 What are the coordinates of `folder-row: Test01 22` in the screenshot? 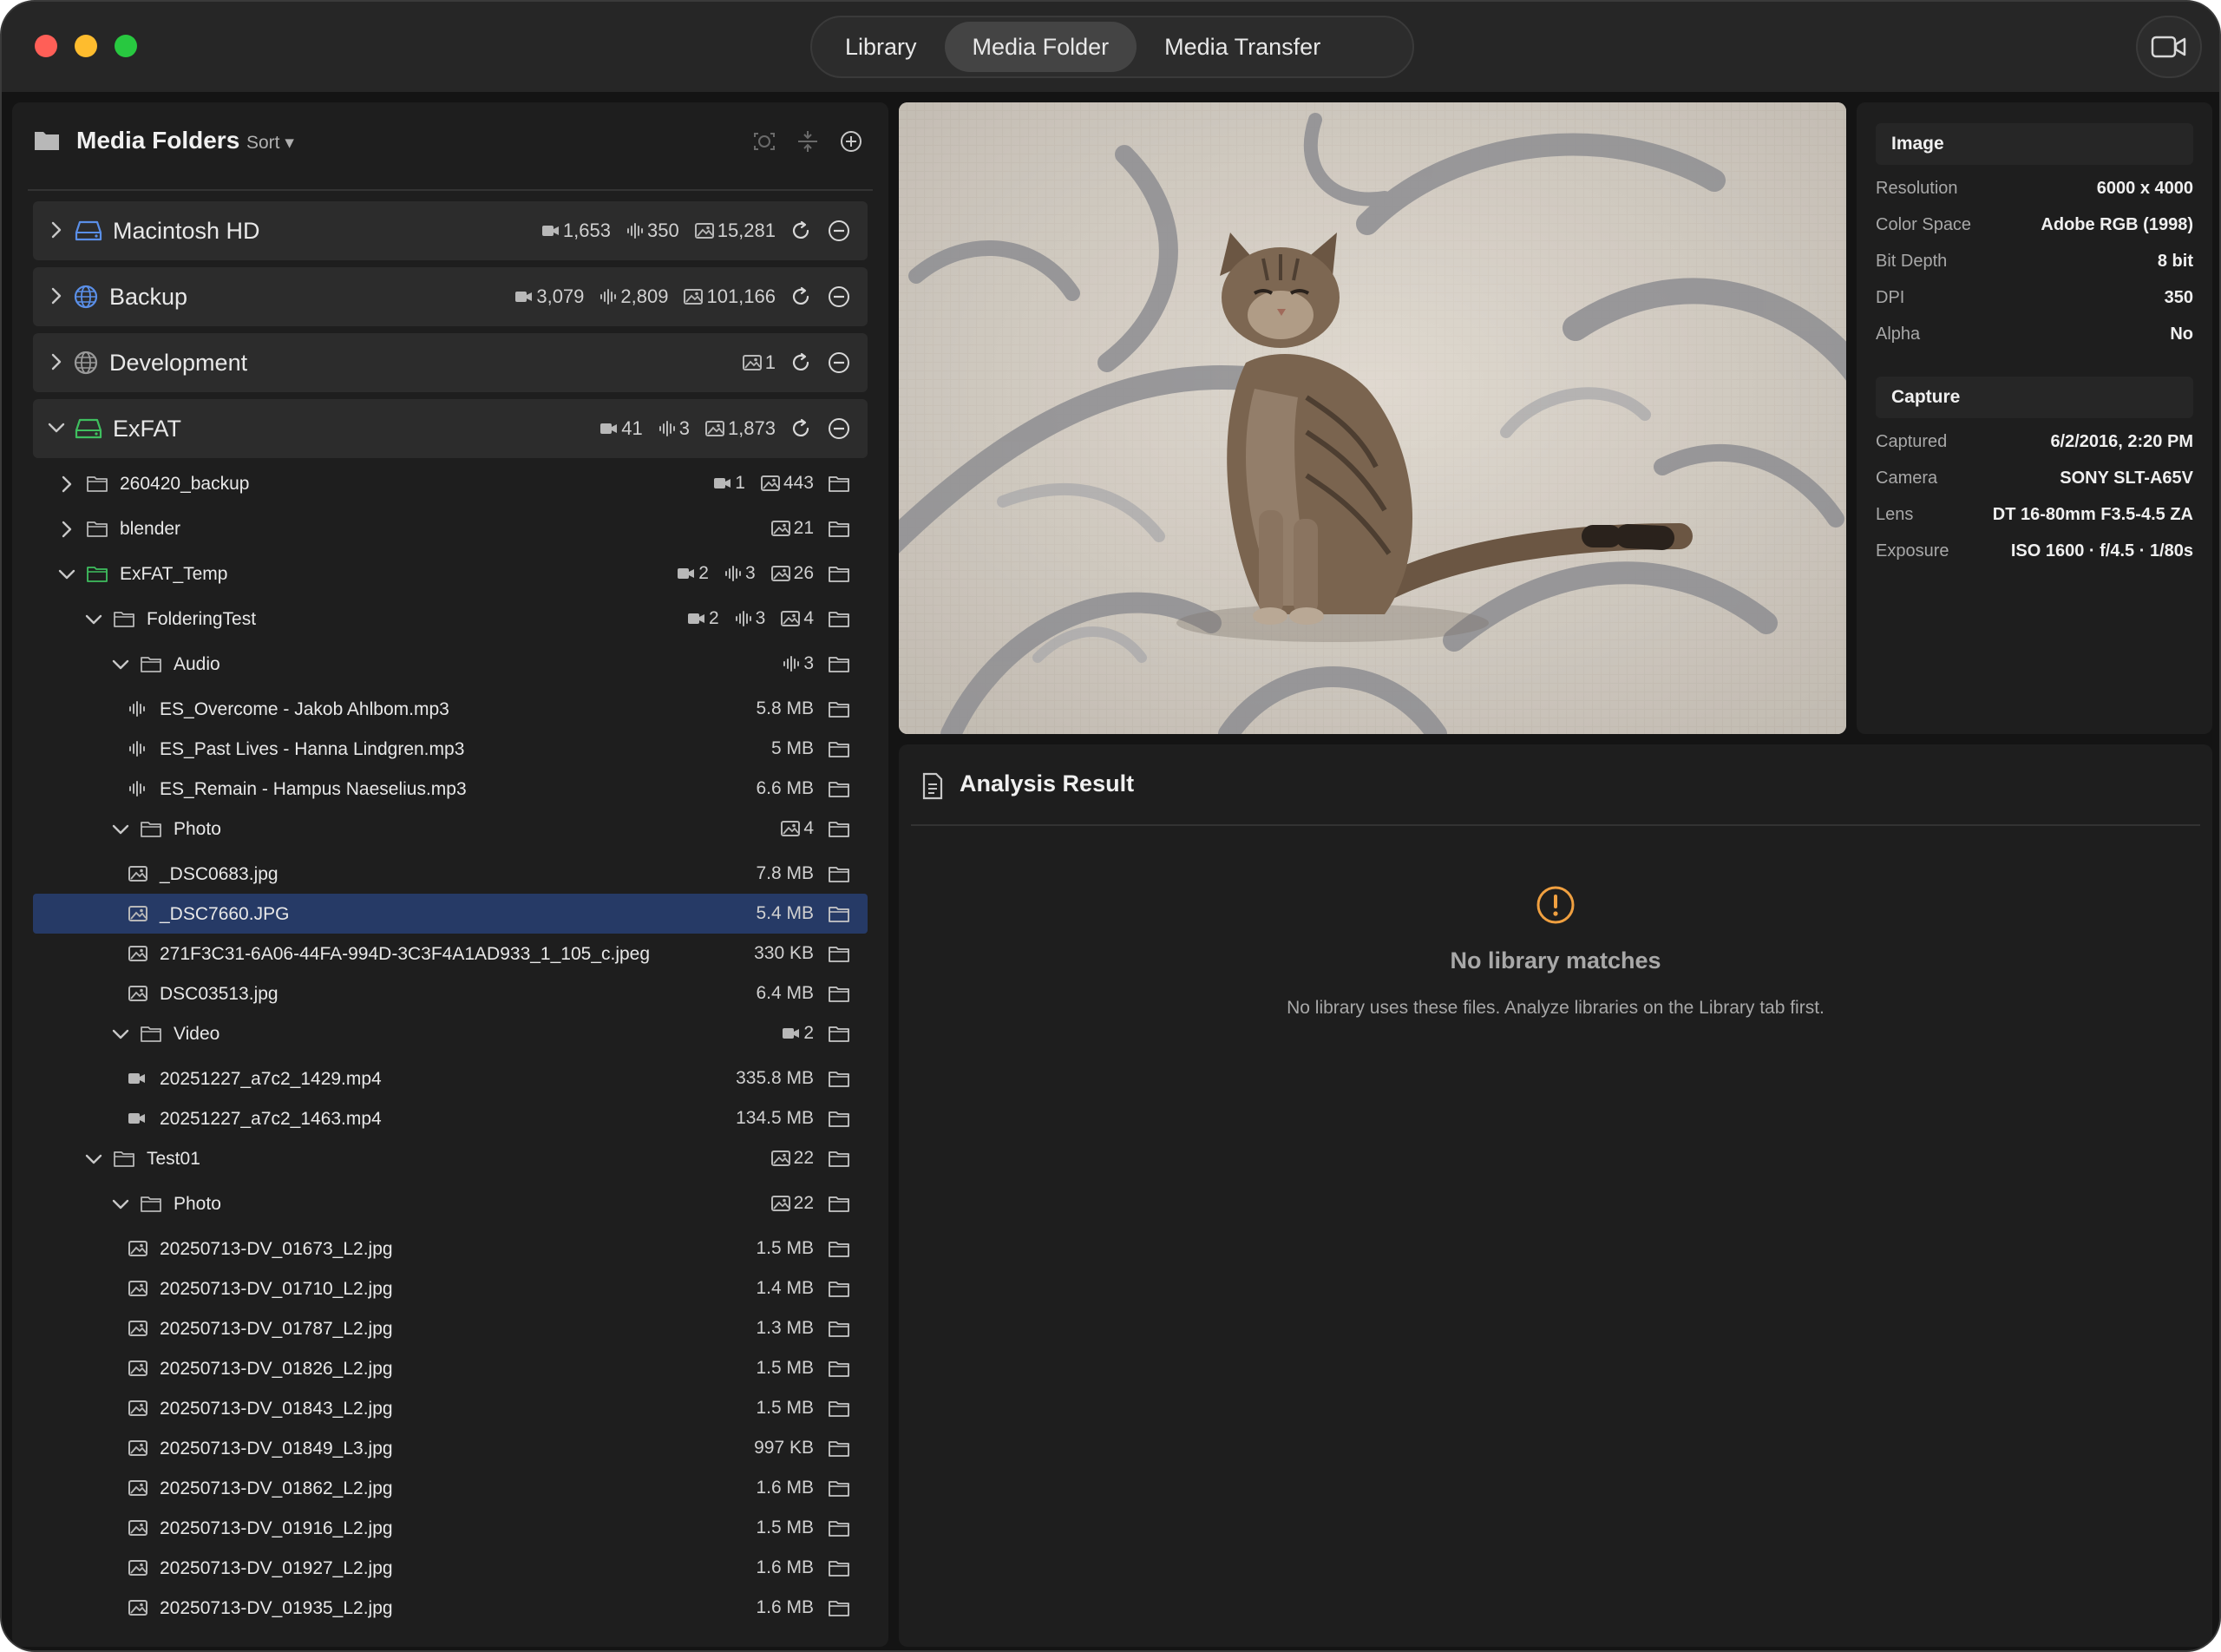 It's located at (450, 1158).